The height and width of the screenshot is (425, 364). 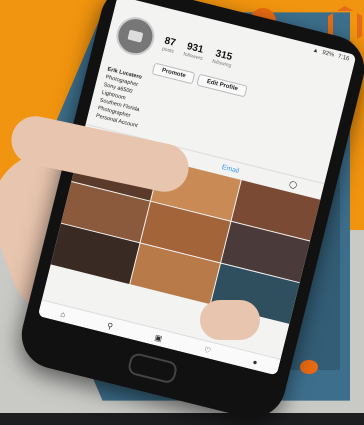 What do you see at coordinates (159, 337) in the screenshot?
I see `add-post-icon: ▣` at bounding box center [159, 337].